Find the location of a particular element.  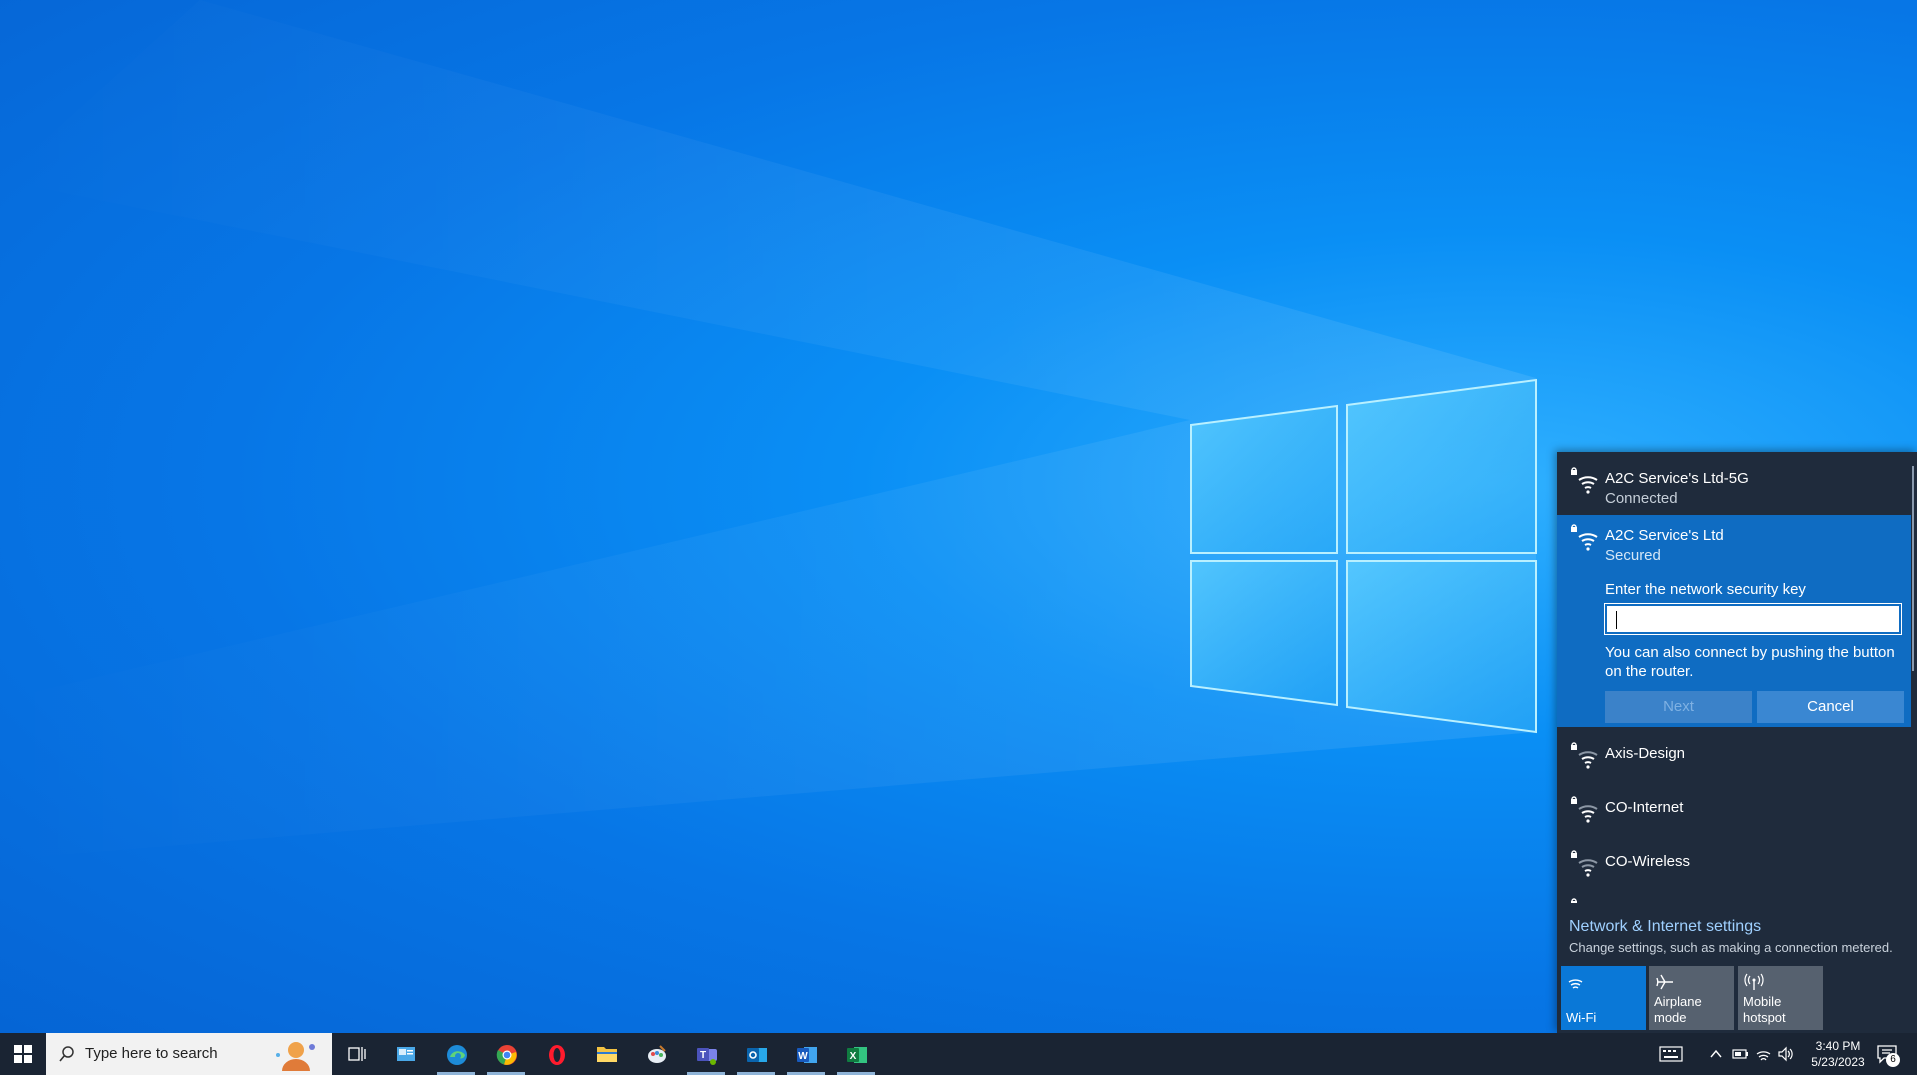

svg-text: T is located at coordinates (703, 1055).